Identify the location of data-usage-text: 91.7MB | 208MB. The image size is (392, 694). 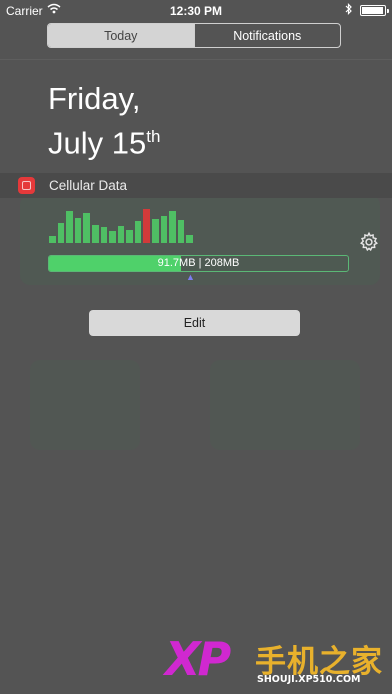
(198, 263).